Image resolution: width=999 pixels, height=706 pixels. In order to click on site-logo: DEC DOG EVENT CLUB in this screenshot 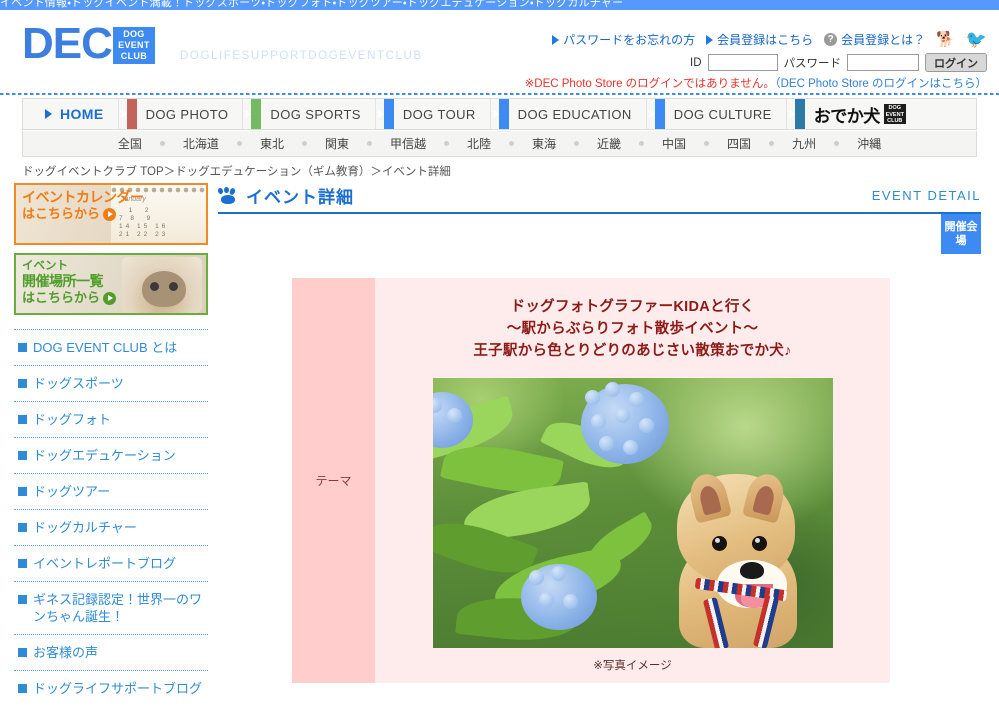, I will do `click(88, 43)`.